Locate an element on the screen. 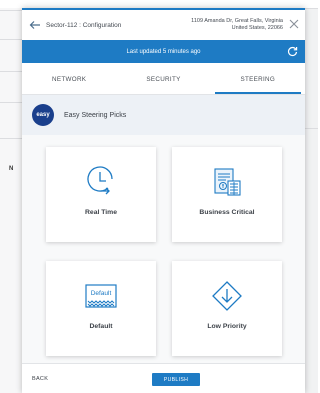 The image size is (320, 393). address-line-1: 1109 Amanda Dr, Great Falls, Virginia is located at coordinates (237, 21).